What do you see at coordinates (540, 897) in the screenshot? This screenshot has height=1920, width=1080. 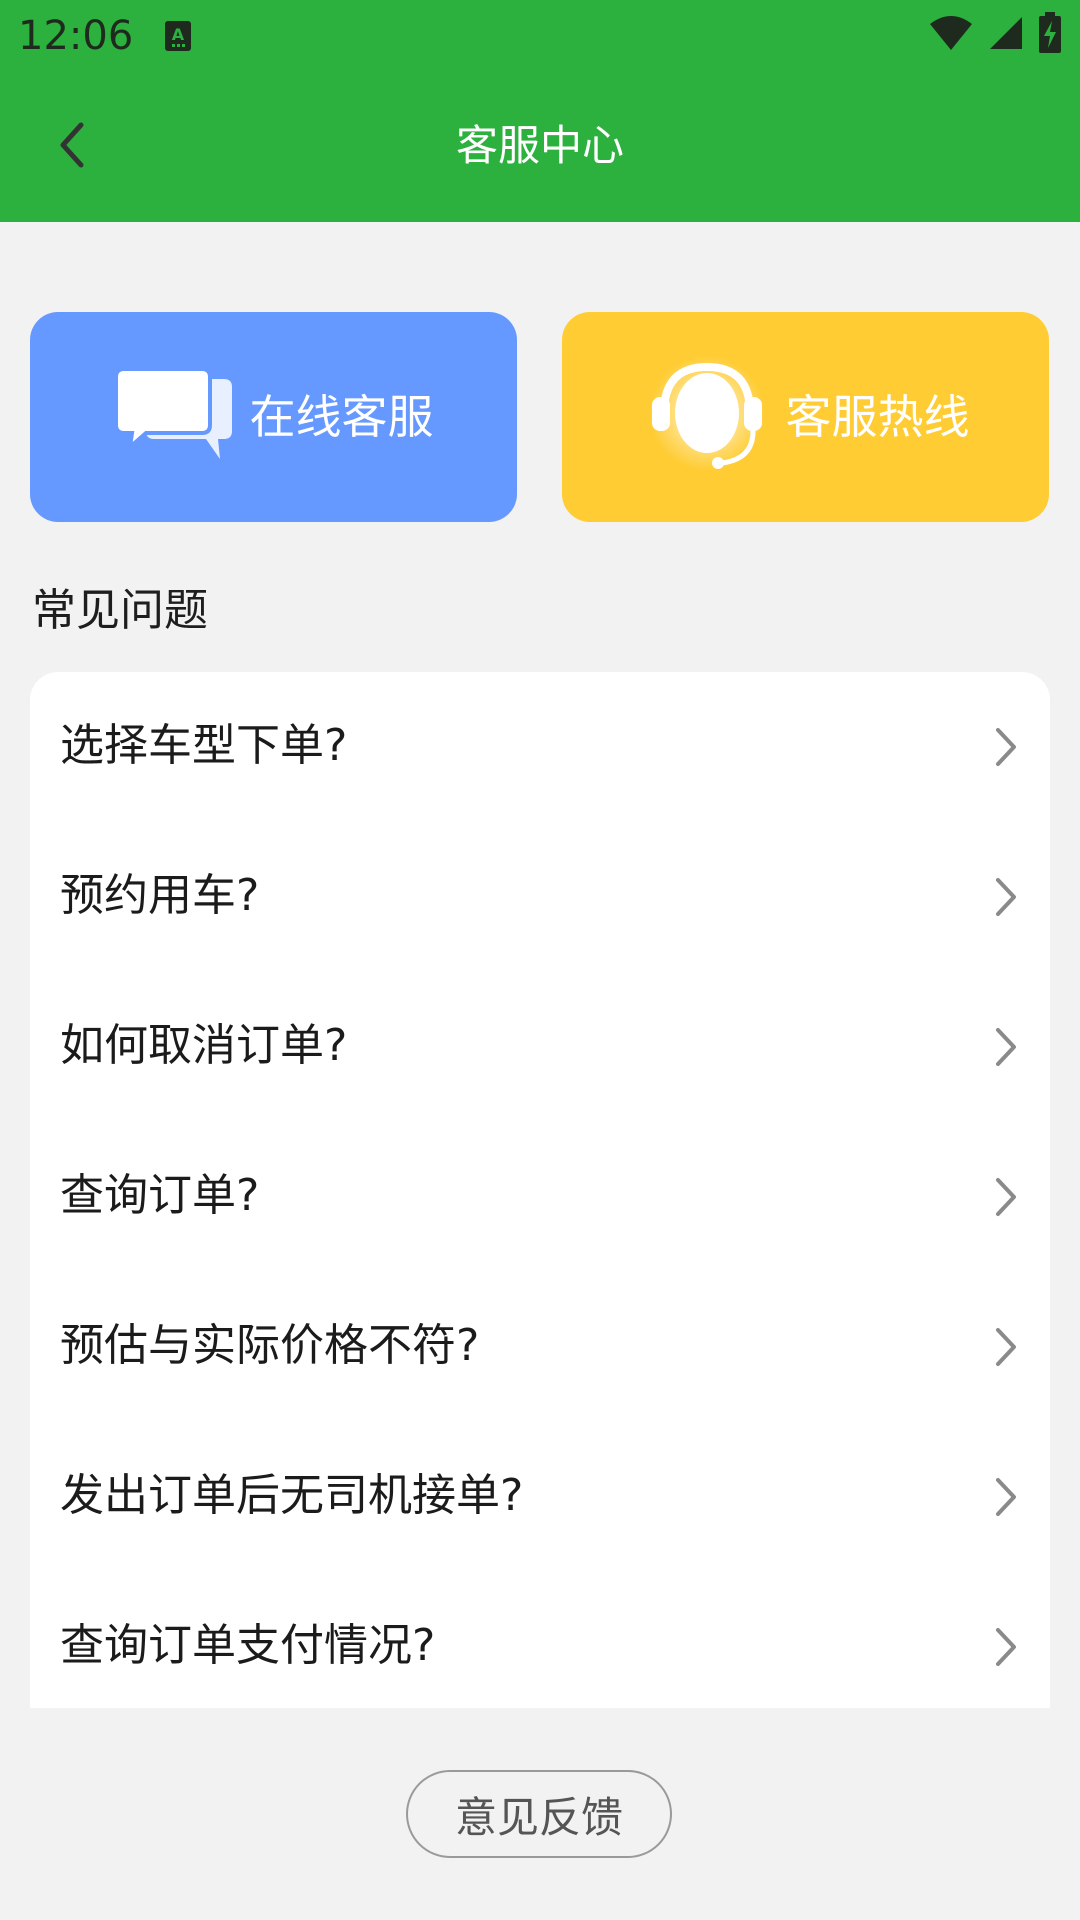 I see `faq-item: 预约用车?` at bounding box center [540, 897].